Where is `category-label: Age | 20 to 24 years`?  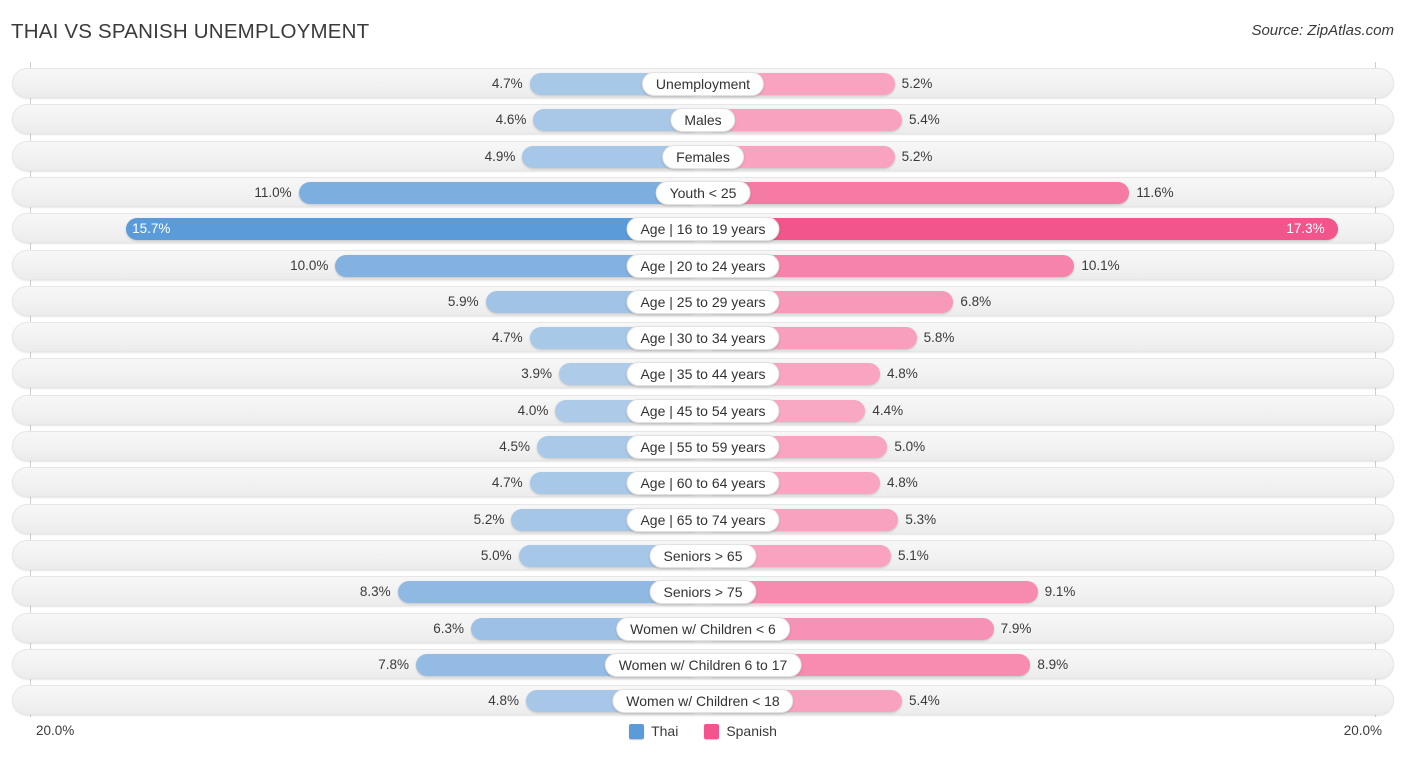 category-label: Age | 20 to 24 years is located at coordinates (703, 265).